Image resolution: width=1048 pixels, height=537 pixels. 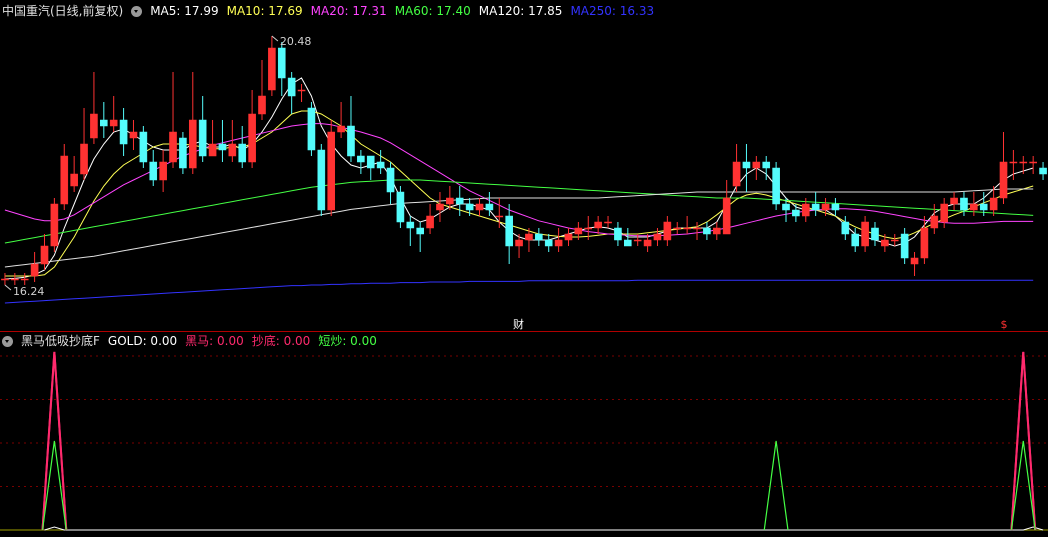 I want to click on legend-item: MA5: 17.99, so click(x=184, y=11).